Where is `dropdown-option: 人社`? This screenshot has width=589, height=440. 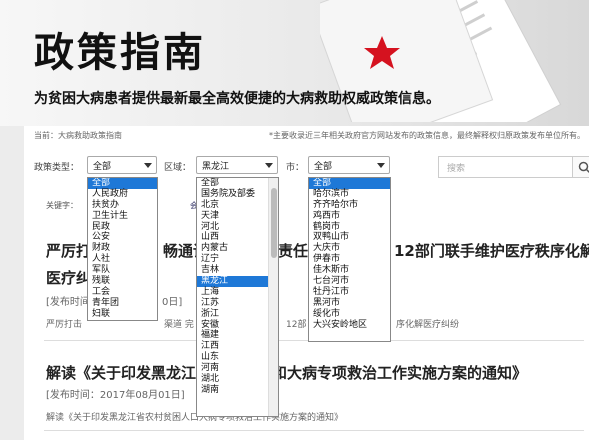
dropdown-option: 人社 is located at coordinates (122, 259).